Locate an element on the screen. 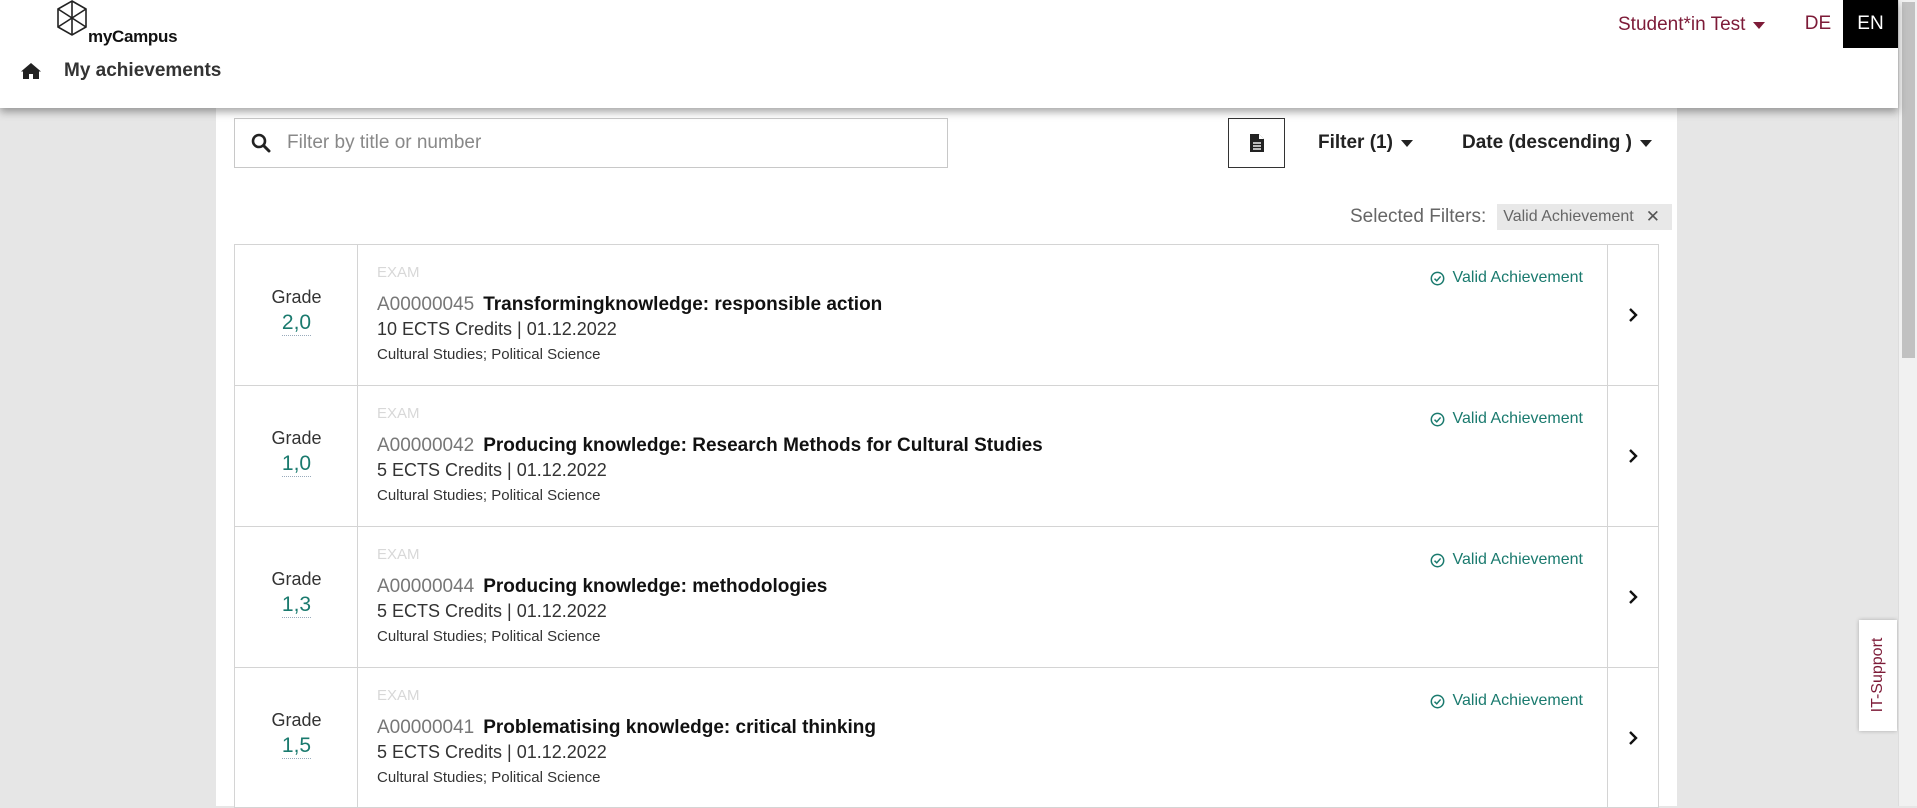  language-en: EN is located at coordinates (1870, 24).